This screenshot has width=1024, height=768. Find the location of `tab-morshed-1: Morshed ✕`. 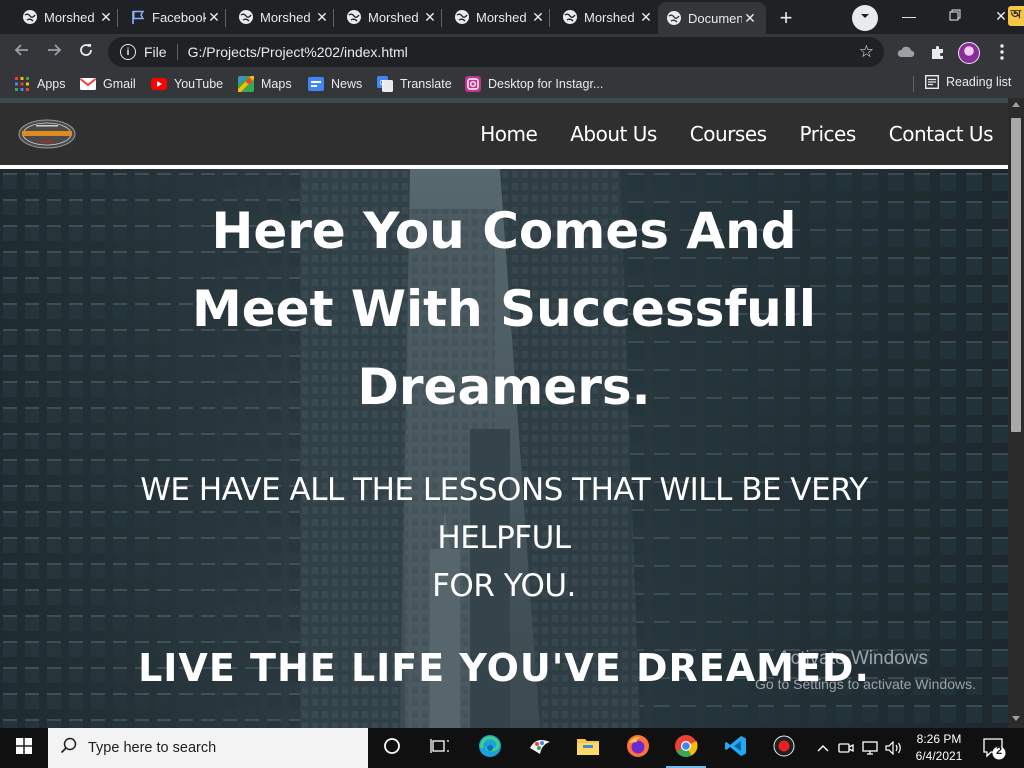

tab-morshed-1: Morshed ✕ is located at coordinates (68, 17).